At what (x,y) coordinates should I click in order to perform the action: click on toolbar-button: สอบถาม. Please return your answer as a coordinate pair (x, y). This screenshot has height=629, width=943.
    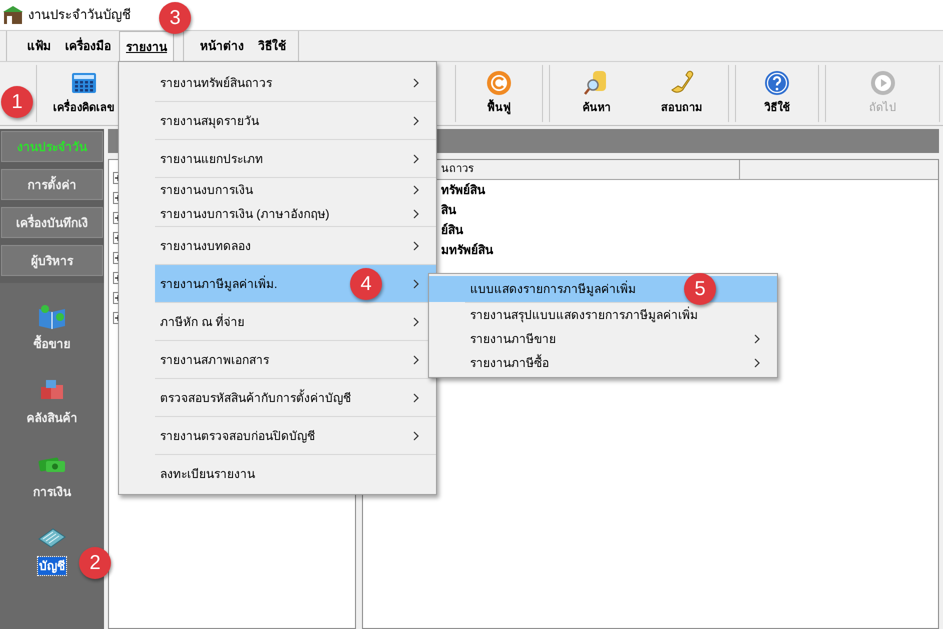
    Looking at the image, I should click on (681, 93).